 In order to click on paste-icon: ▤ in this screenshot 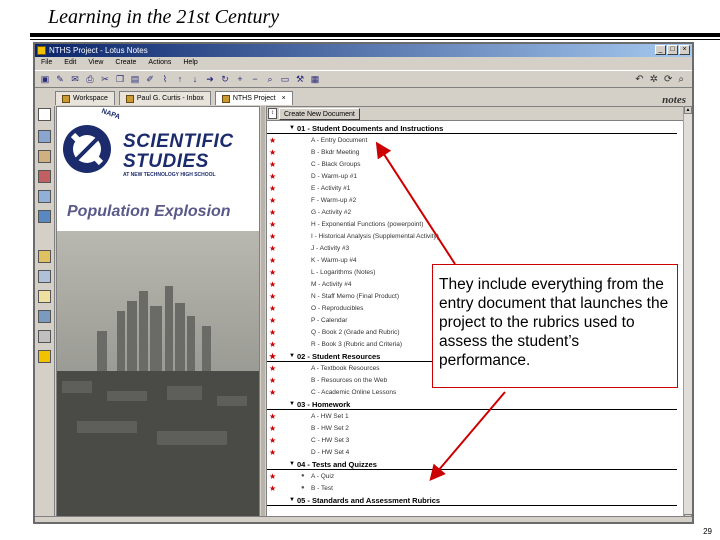, I will do `click(135, 79)`.